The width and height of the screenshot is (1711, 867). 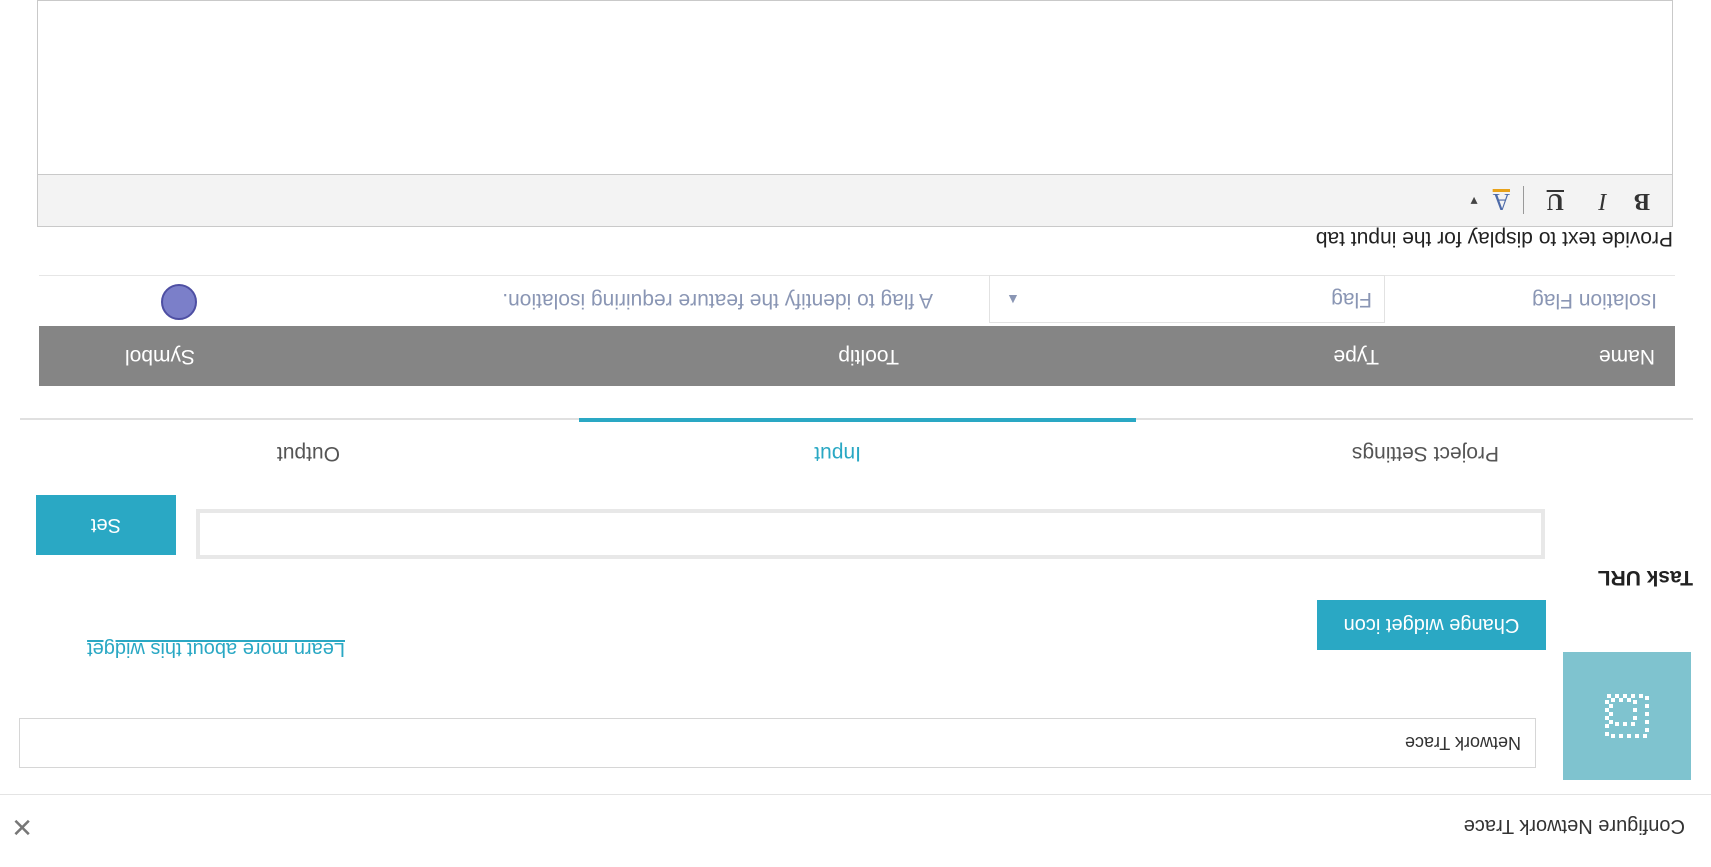 I want to click on tab-project-settings: Project Settings, so click(x=1425, y=453).